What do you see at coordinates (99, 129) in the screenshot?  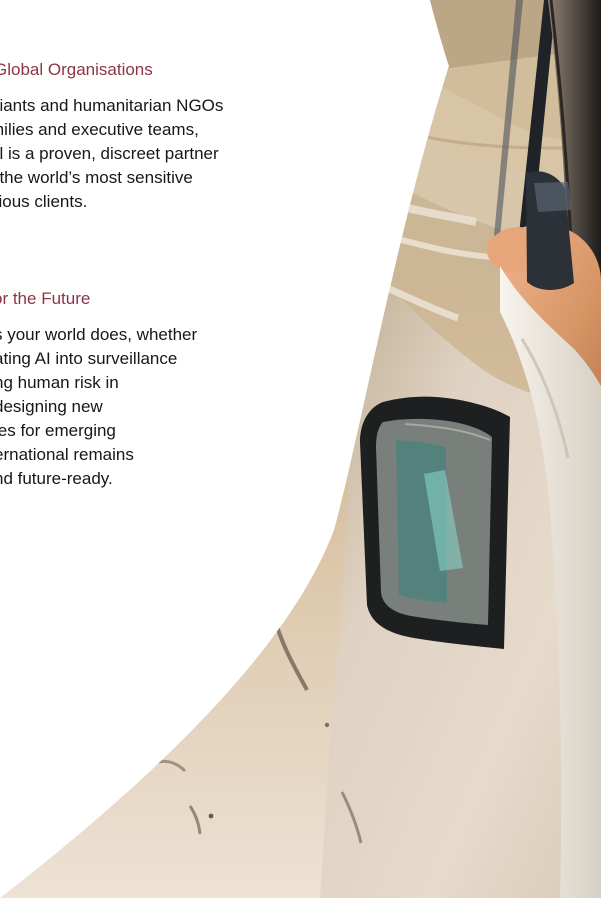 I see `section-one-body-line: milies and executive teams,` at bounding box center [99, 129].